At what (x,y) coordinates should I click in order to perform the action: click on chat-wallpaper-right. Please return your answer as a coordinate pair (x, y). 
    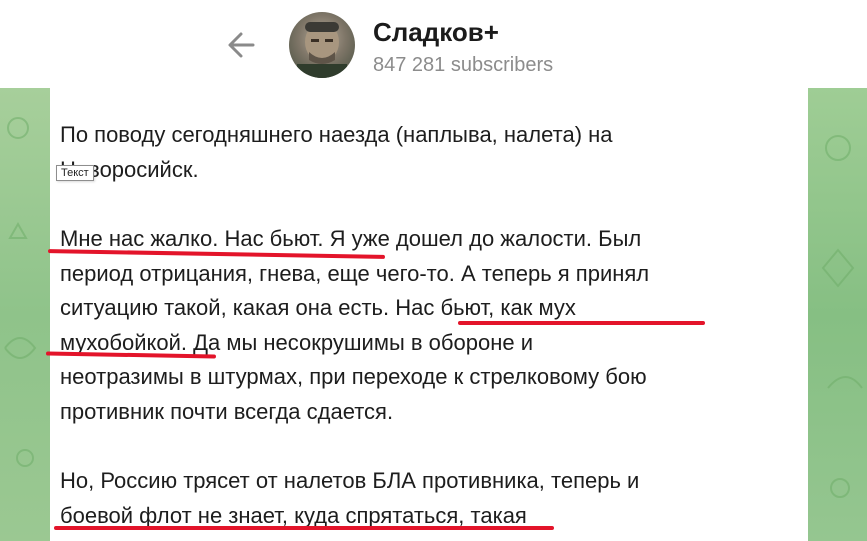
    Looking at the image, I should click on (837, 314).